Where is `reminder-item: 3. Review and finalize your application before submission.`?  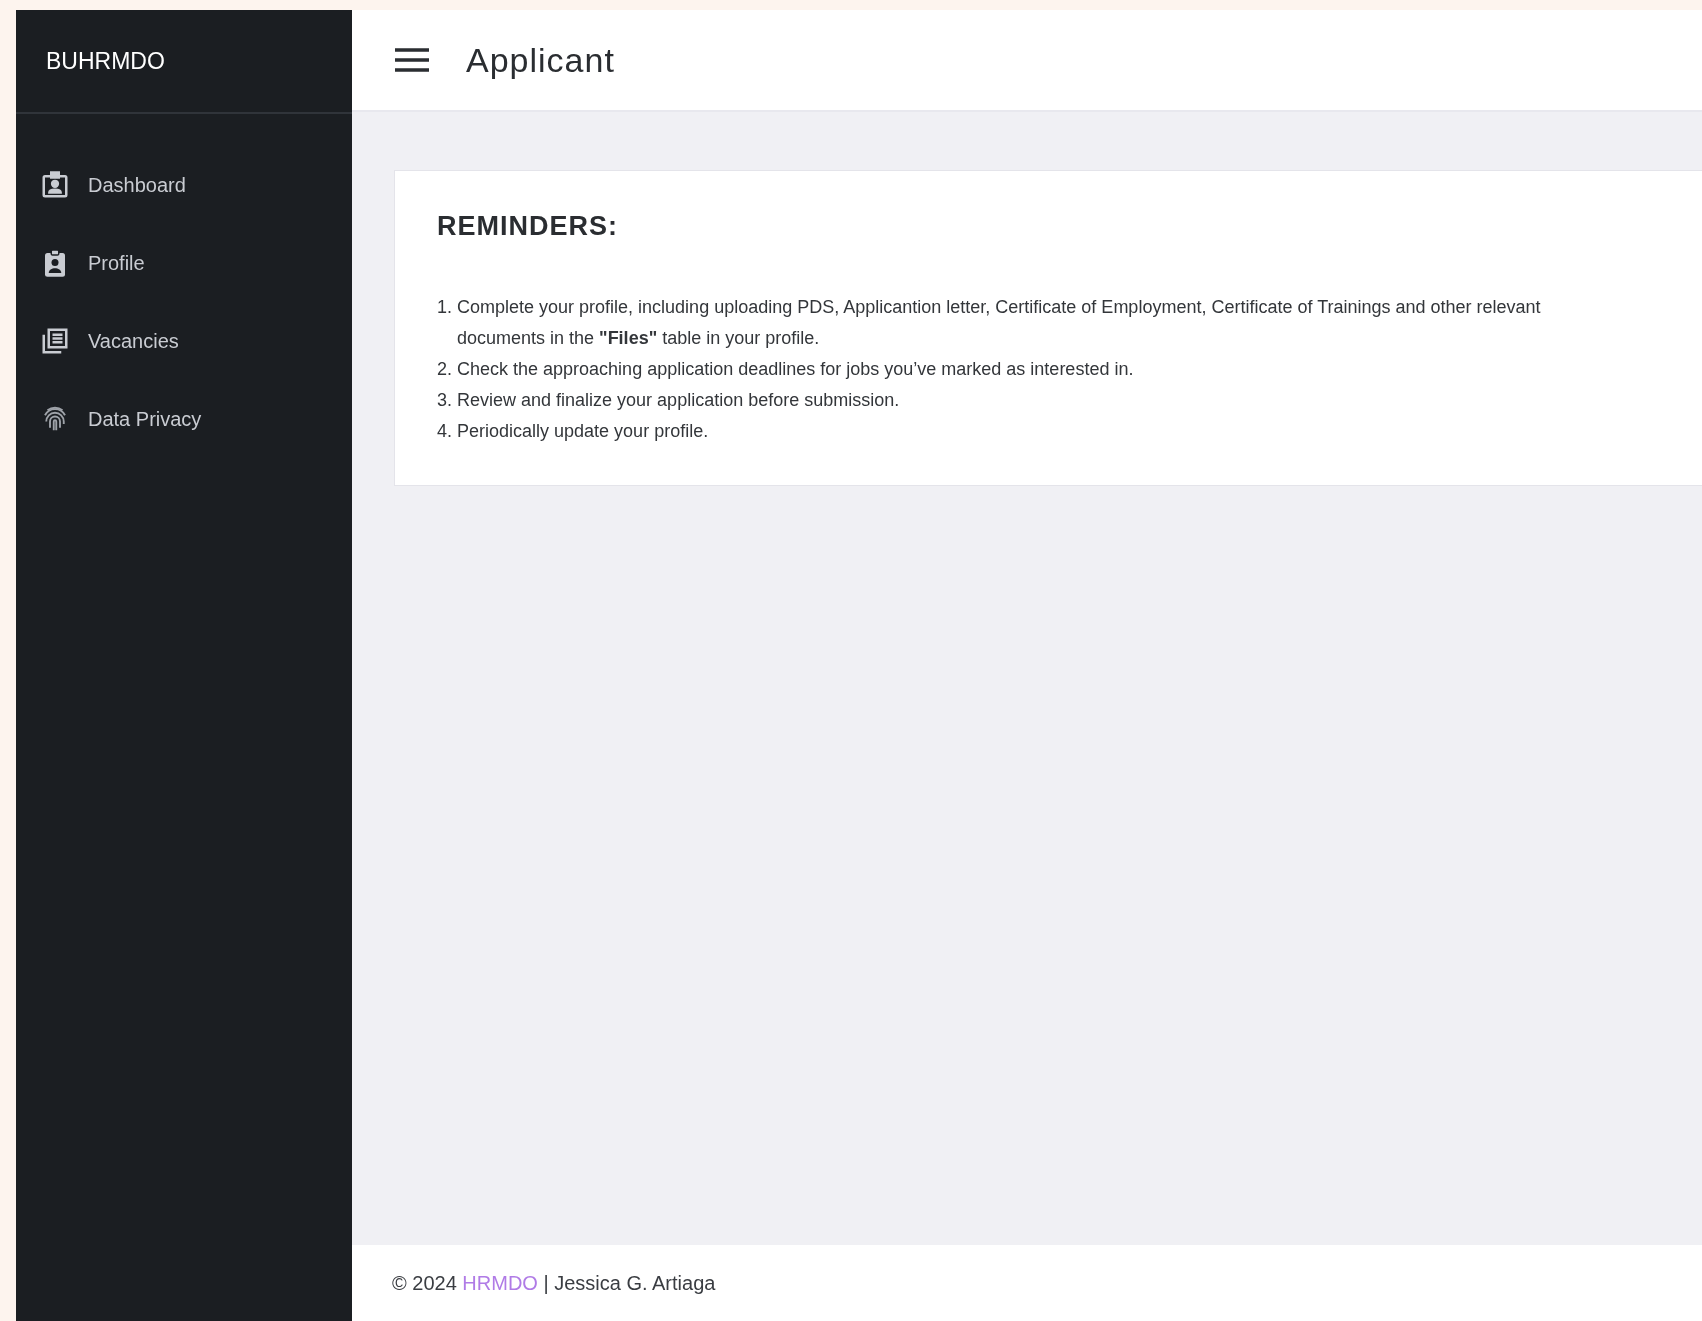
reminder-item: 3. Review and finalize your application before submission. is located at coordinates (669, 400).